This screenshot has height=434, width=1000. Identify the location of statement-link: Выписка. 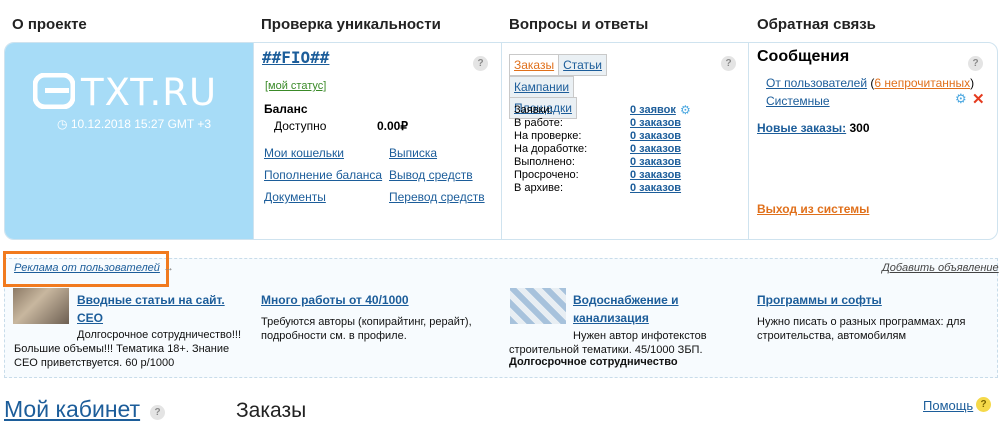
(413, 153).